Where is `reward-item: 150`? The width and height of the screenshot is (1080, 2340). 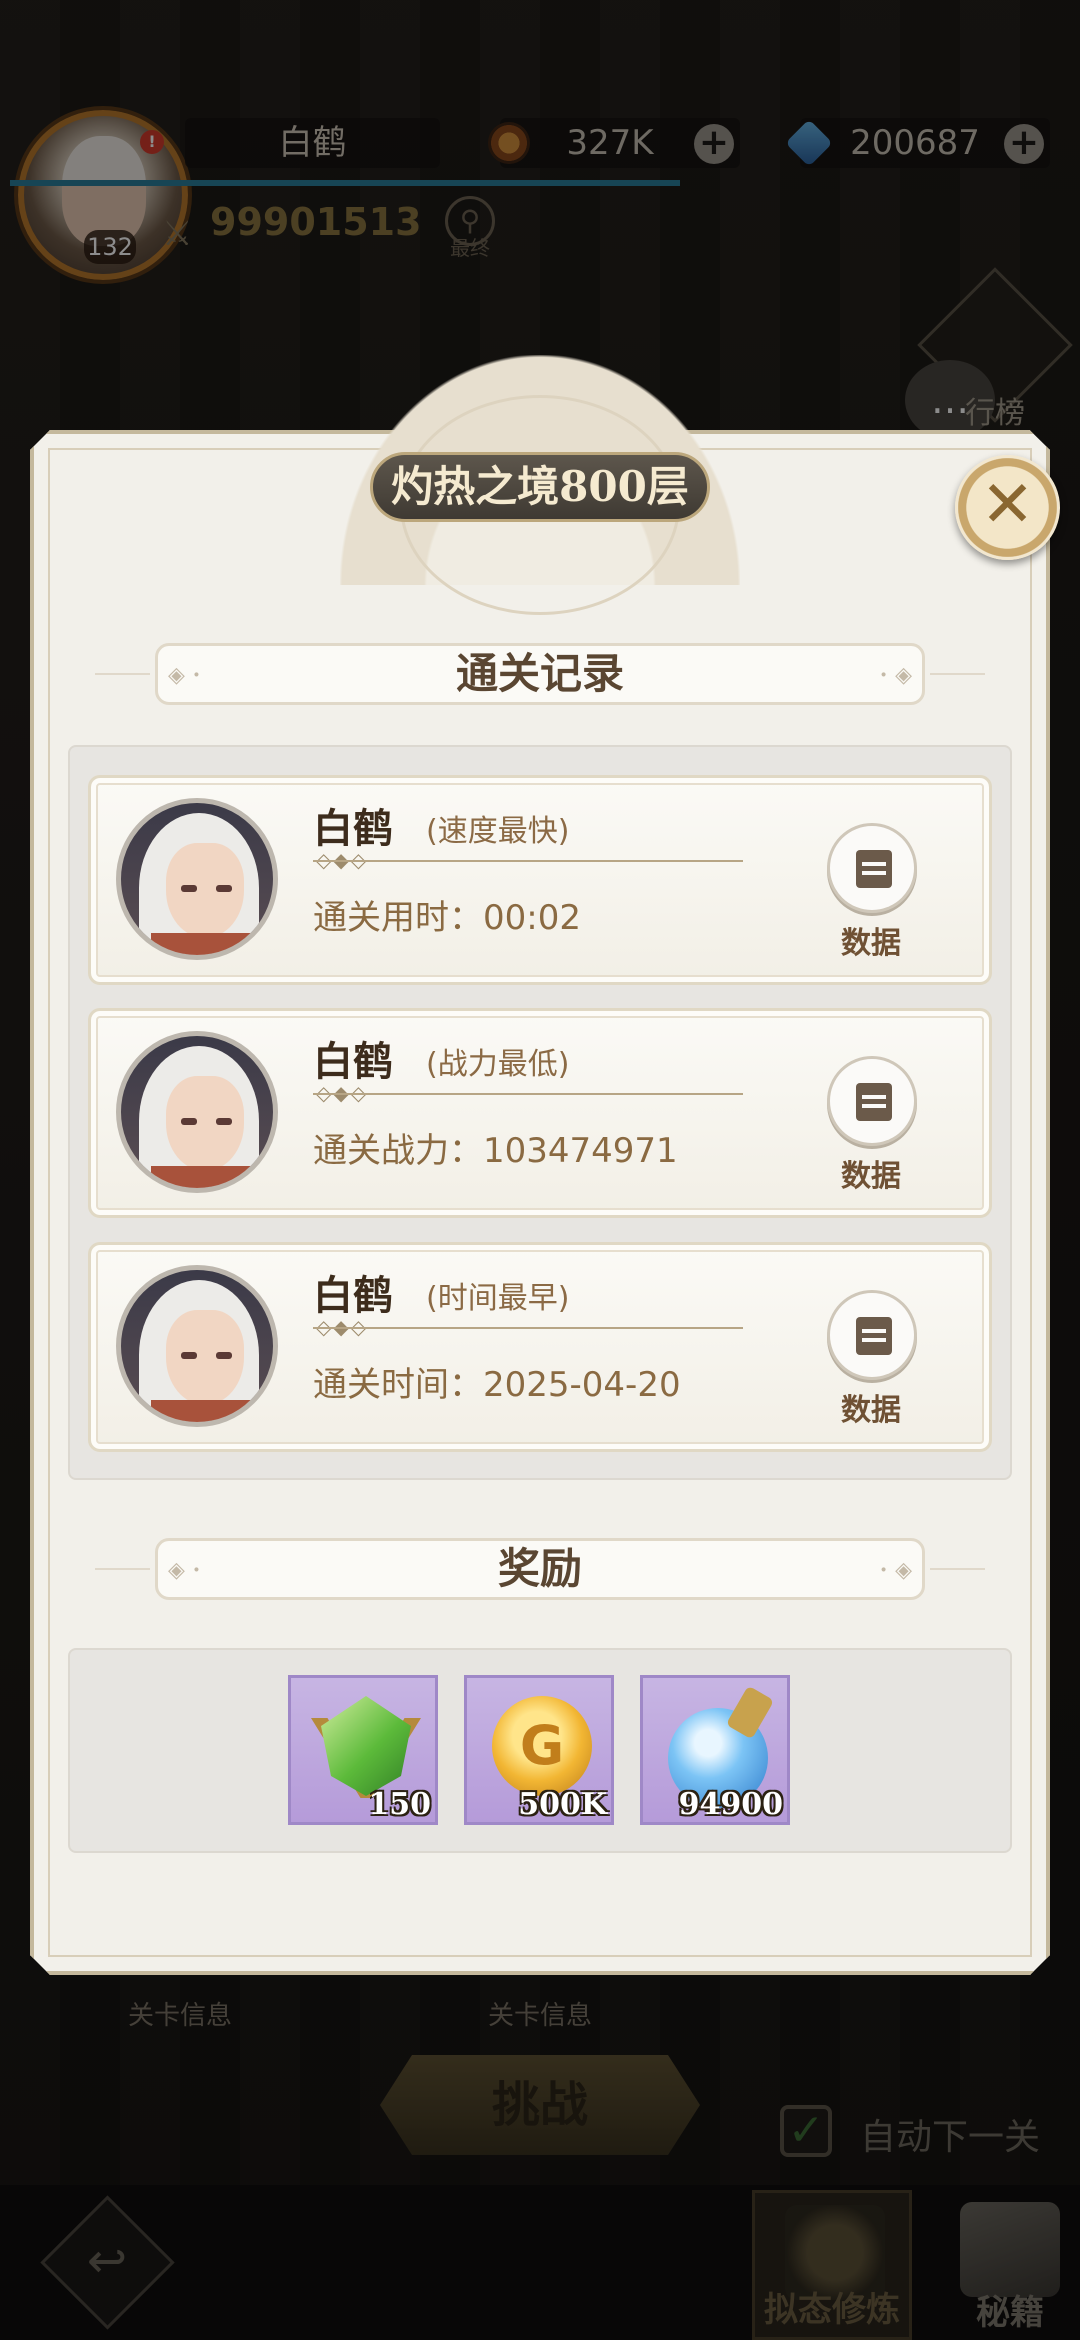 reward-item: 150 is located at coordinates (363, 1750).